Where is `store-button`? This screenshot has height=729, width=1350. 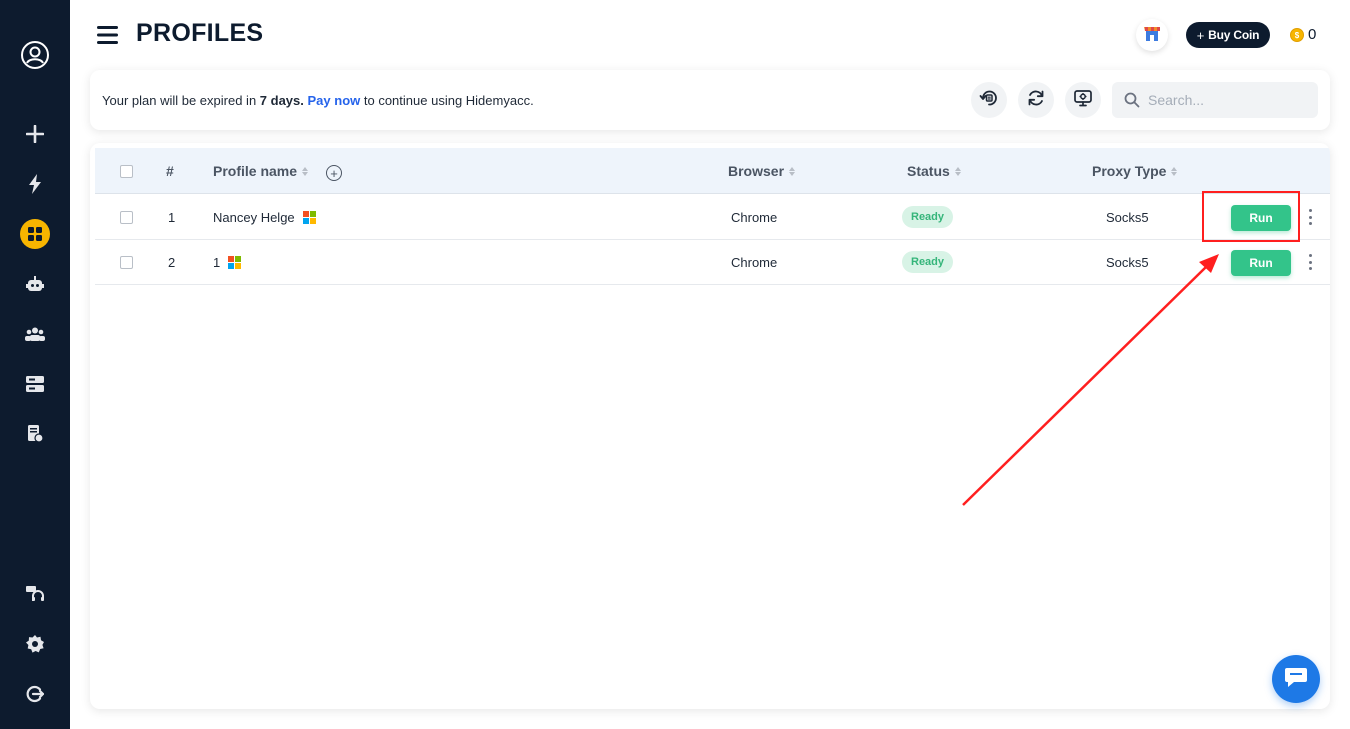 store-button is located at coordinates (1152, 35).